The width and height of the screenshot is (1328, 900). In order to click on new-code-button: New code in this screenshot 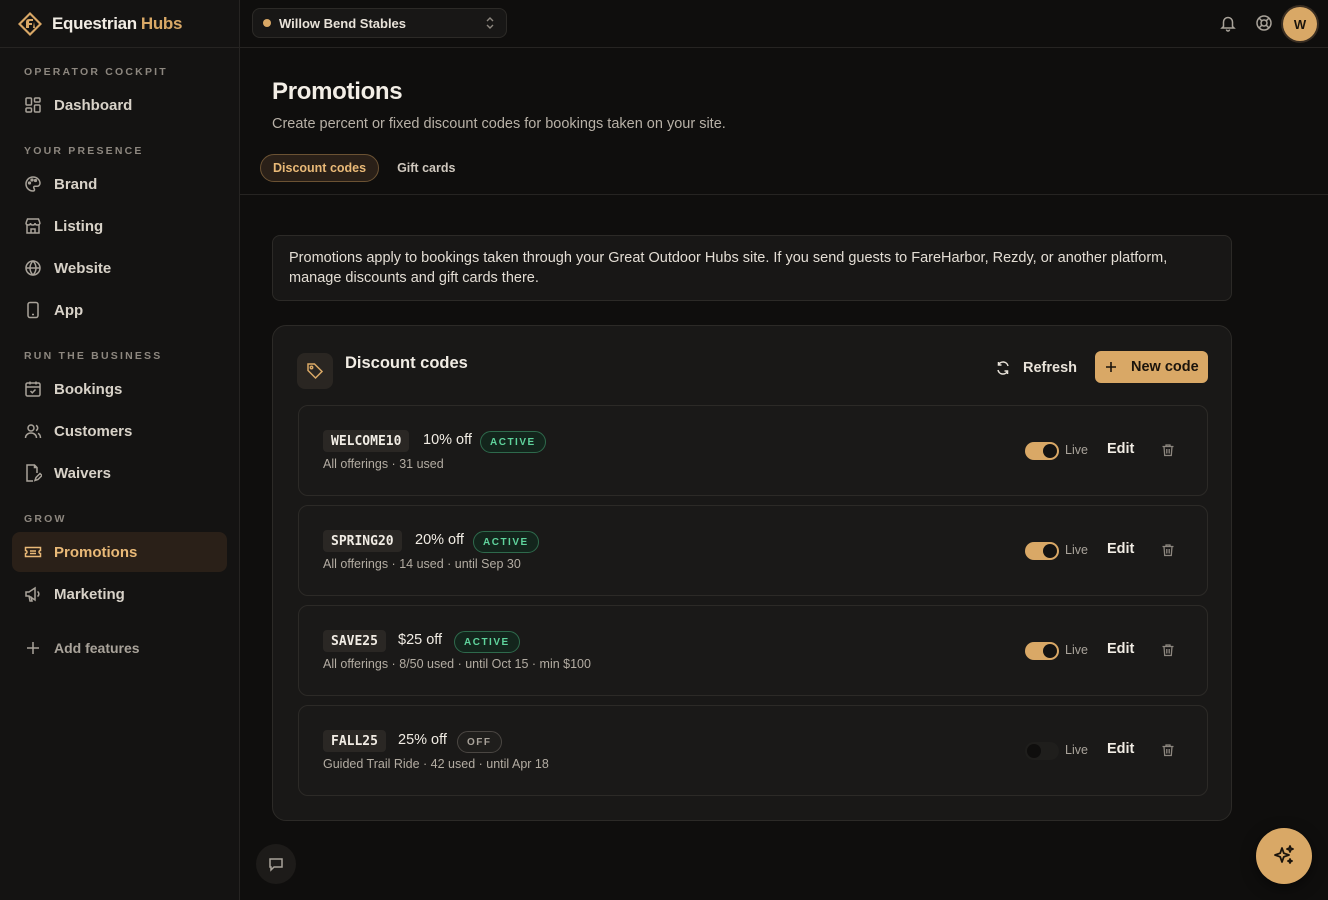, I will do `click(1151, 367)`.